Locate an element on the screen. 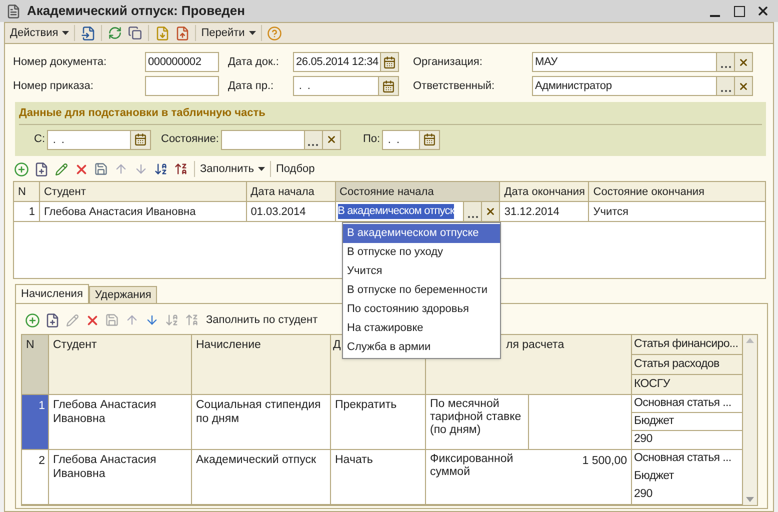 Image resolution: width=778 pixels, height=512 pixels. row-number-cell: 1 is located at coordinates (35, 422).